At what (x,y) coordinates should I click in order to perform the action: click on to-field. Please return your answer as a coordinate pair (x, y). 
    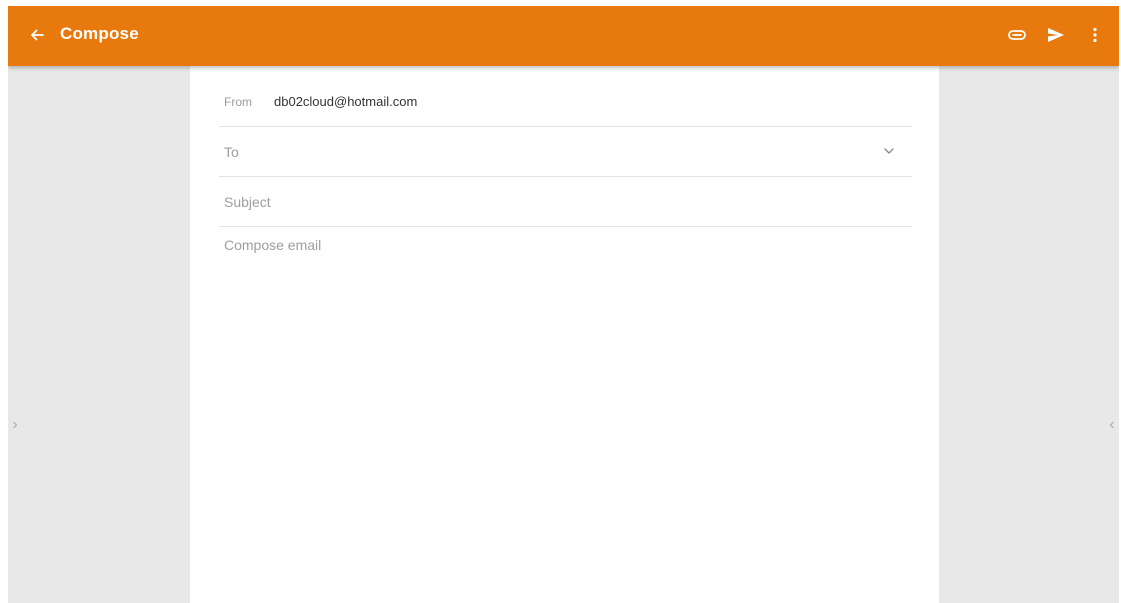
    Looking at the image, I should click on (544, 151).